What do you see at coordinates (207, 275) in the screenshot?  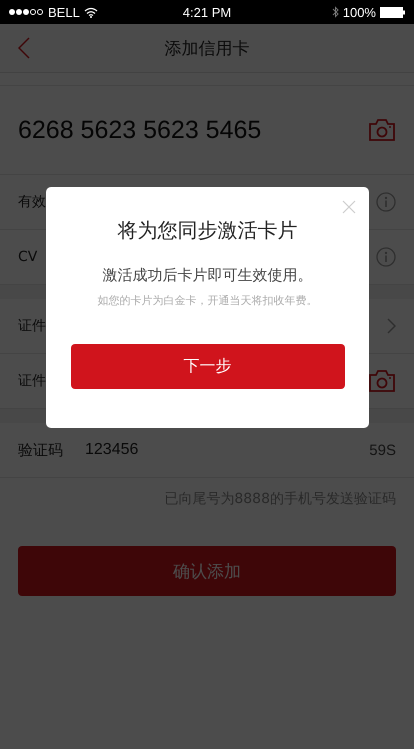 I see `dialog-message: 激活成功后卡片即可生效使用。` at bounding box center [207, 275].